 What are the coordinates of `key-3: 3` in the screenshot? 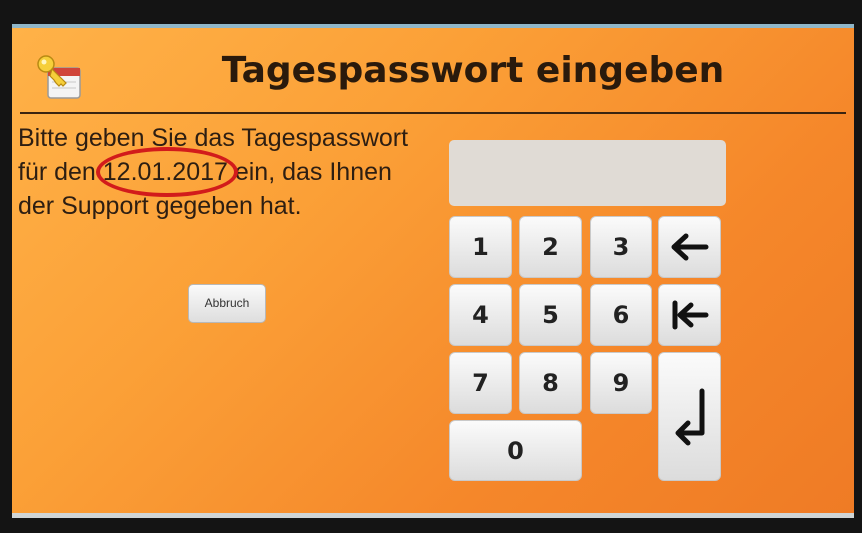 It's located at (621, 247).